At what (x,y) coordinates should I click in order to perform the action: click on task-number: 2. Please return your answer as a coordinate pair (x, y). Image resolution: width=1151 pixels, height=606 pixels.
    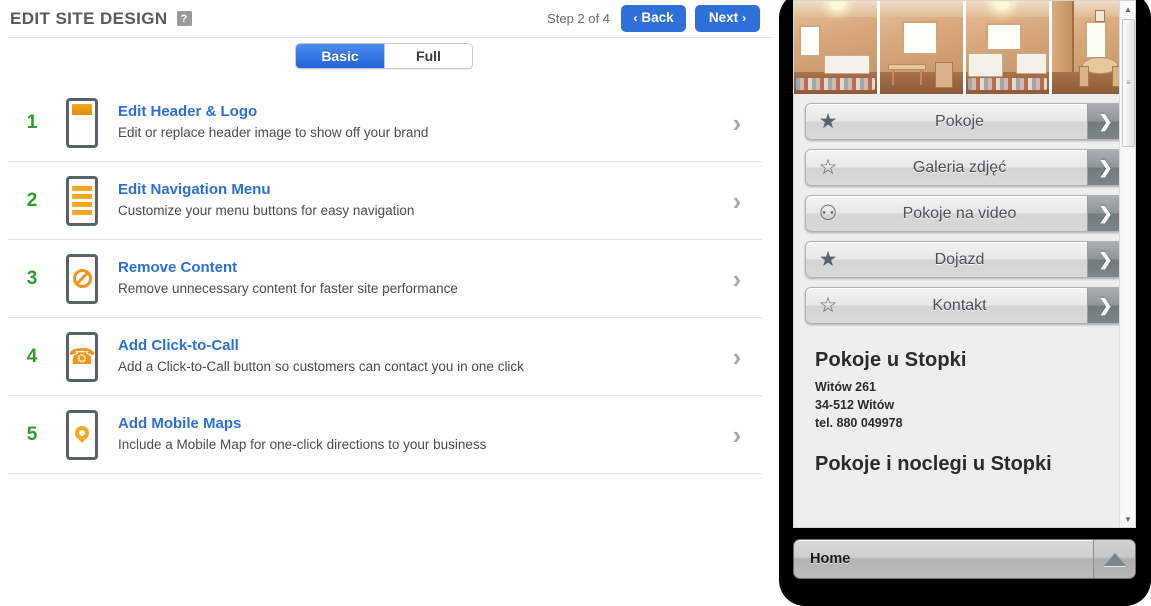
    Looking at the image, I should click on (32, 200).